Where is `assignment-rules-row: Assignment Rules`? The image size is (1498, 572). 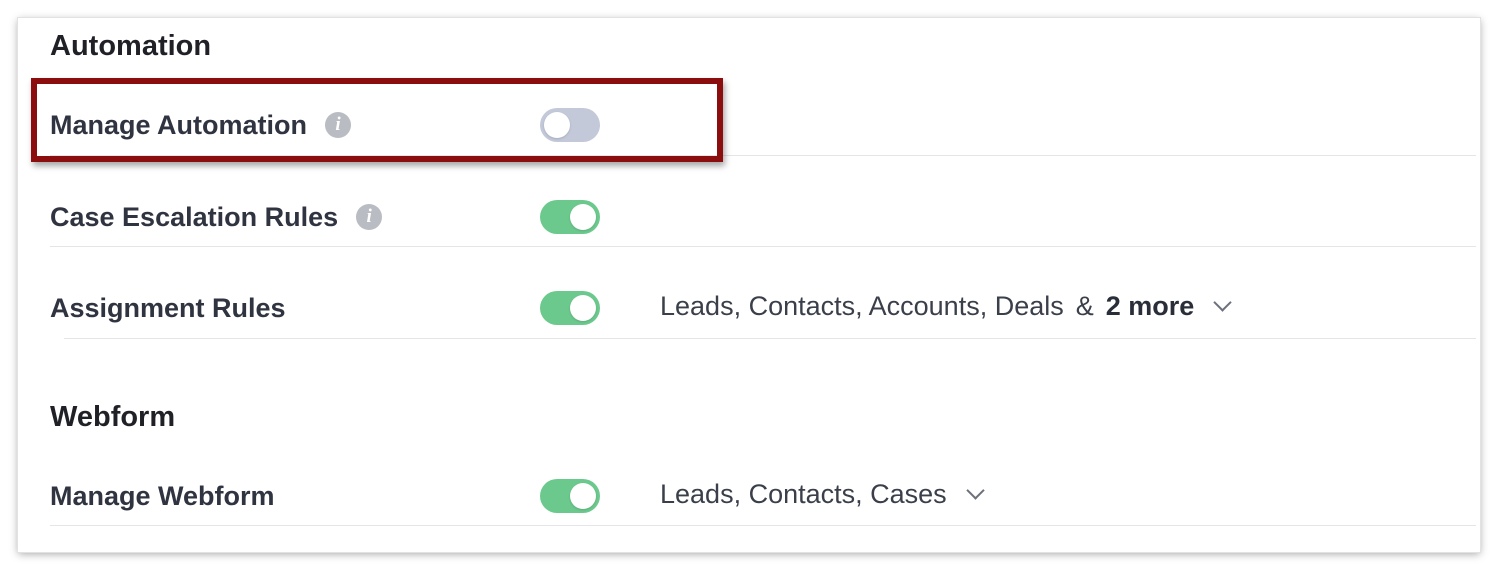
assignment-rules-row: Assignment Rules is located at coordinates (168, 308).